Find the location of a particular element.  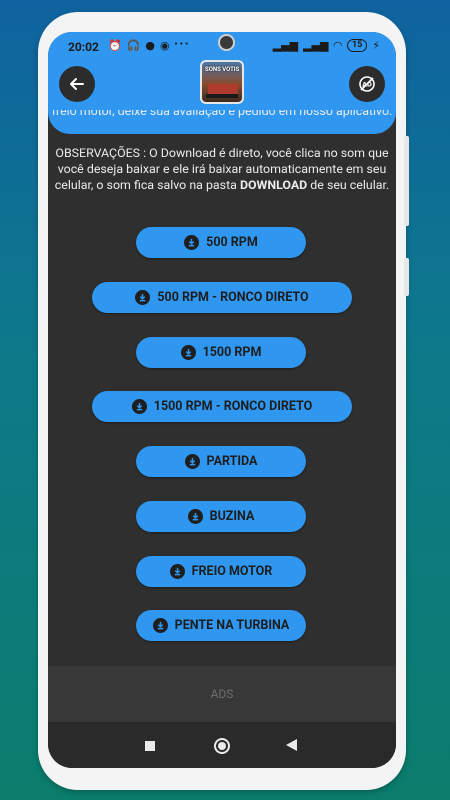

truck-icon is located at coordinates (222, 91).